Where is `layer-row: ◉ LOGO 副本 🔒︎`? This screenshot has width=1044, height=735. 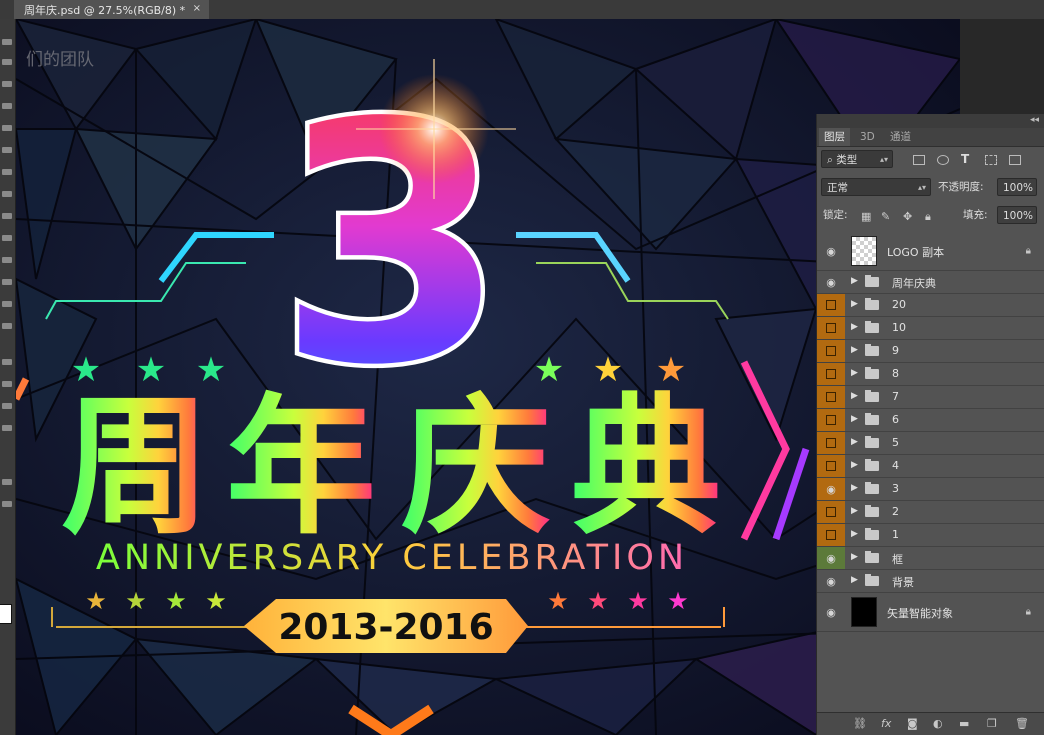
layer-row: ◉ LOGO 副本 🔒︎ is located at coordinates (930, 251).